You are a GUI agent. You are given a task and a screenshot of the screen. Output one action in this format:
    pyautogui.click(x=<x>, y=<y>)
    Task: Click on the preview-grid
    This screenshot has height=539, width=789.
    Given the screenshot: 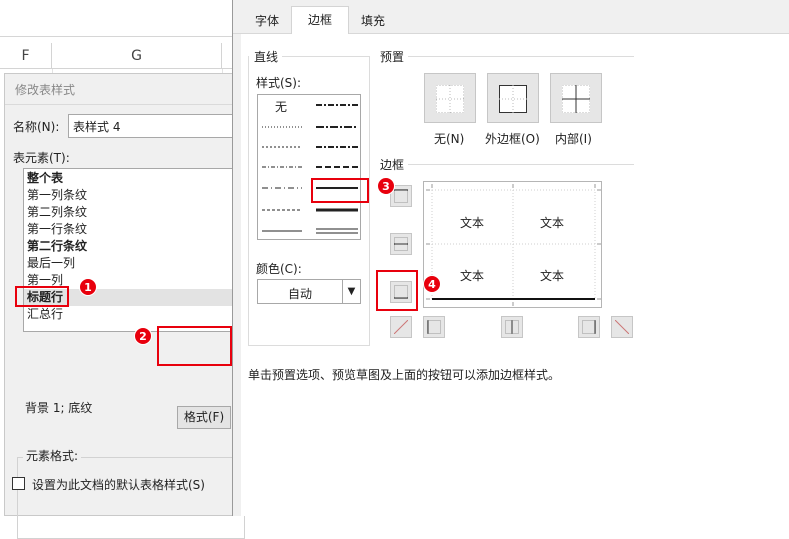 What is the action you would take?
    pyautogui.click(x=513, y=245)
    